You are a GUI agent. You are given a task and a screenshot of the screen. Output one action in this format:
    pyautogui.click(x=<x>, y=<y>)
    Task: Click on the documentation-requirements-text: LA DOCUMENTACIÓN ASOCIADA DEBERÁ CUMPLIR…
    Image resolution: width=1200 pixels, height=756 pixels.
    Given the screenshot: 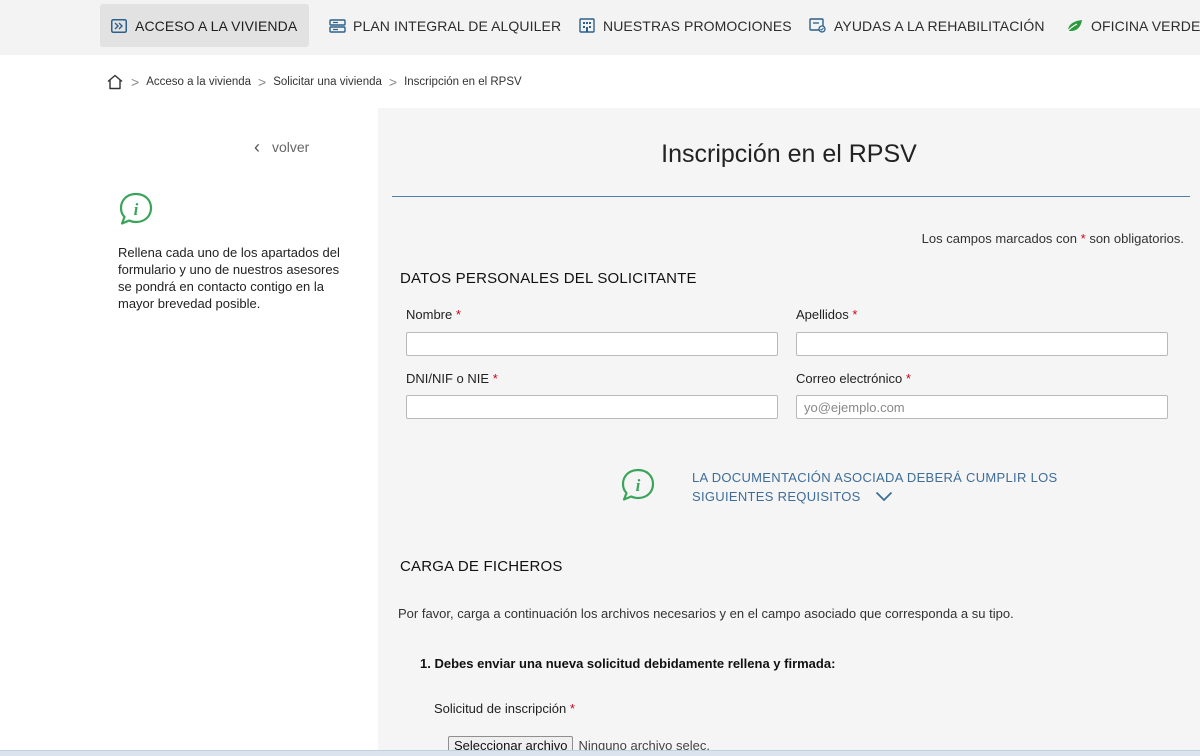 What is the action you would take?
    pyautogui.click(x=916, y=487)
    